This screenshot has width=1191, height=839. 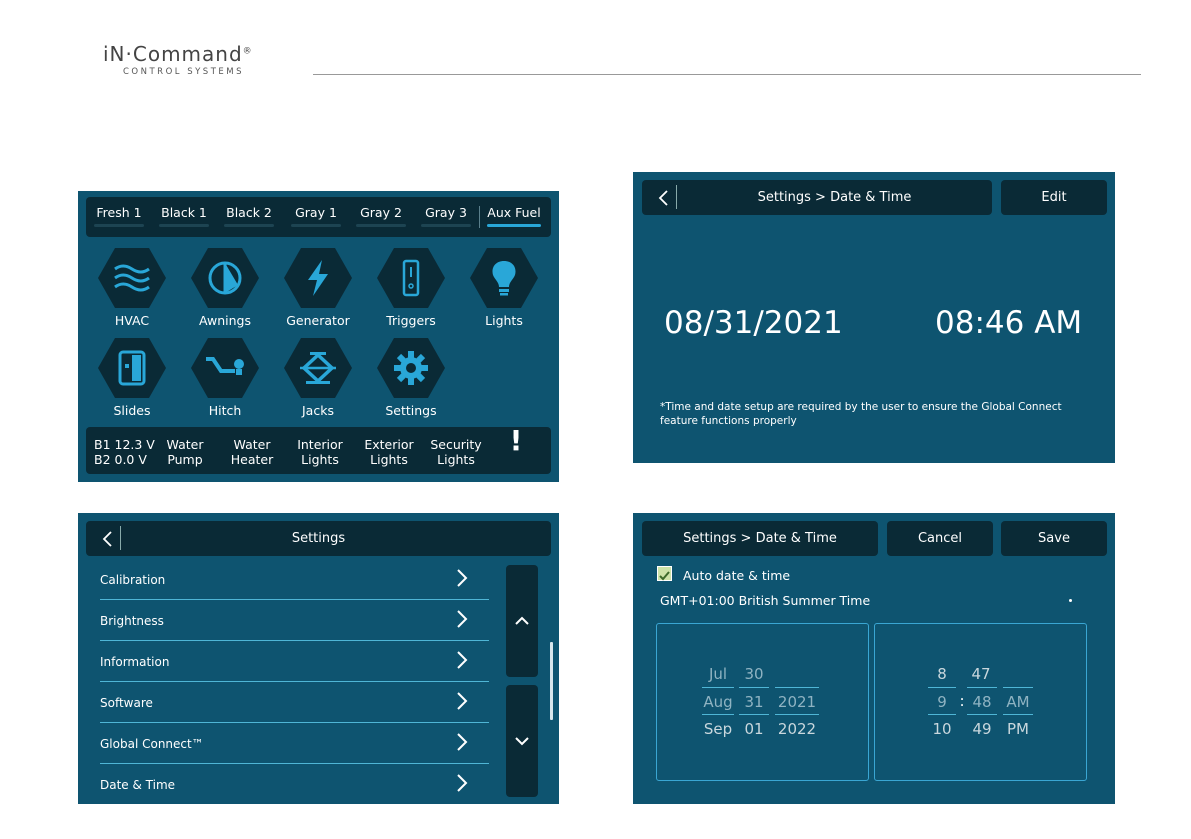 I want to click on time-picker: 8 47 9 : 48 AM 10 49 PM, so click(x=980, y=702).